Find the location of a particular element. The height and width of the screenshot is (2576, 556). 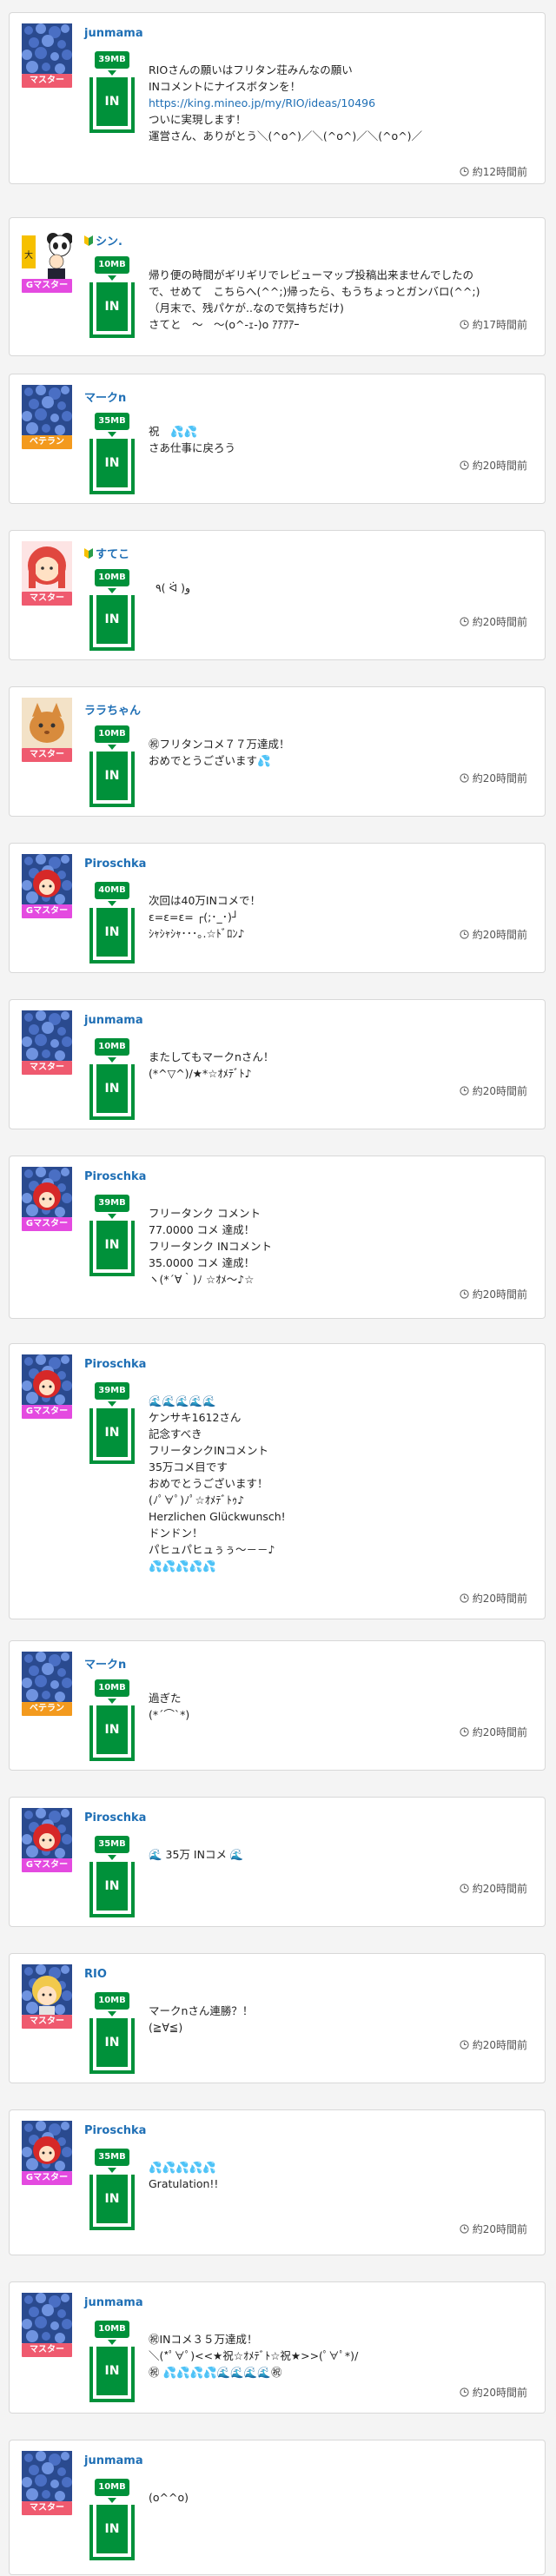

comment-line: ドンドン！ is located at coordinates (176, 1533).